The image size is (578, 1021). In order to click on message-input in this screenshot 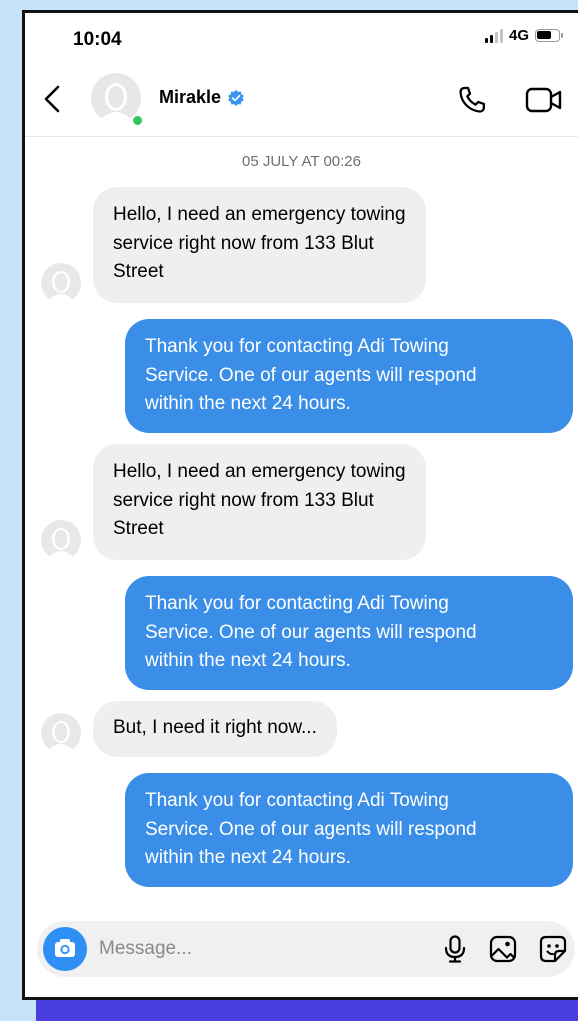, I will do `click(249, 949)`.